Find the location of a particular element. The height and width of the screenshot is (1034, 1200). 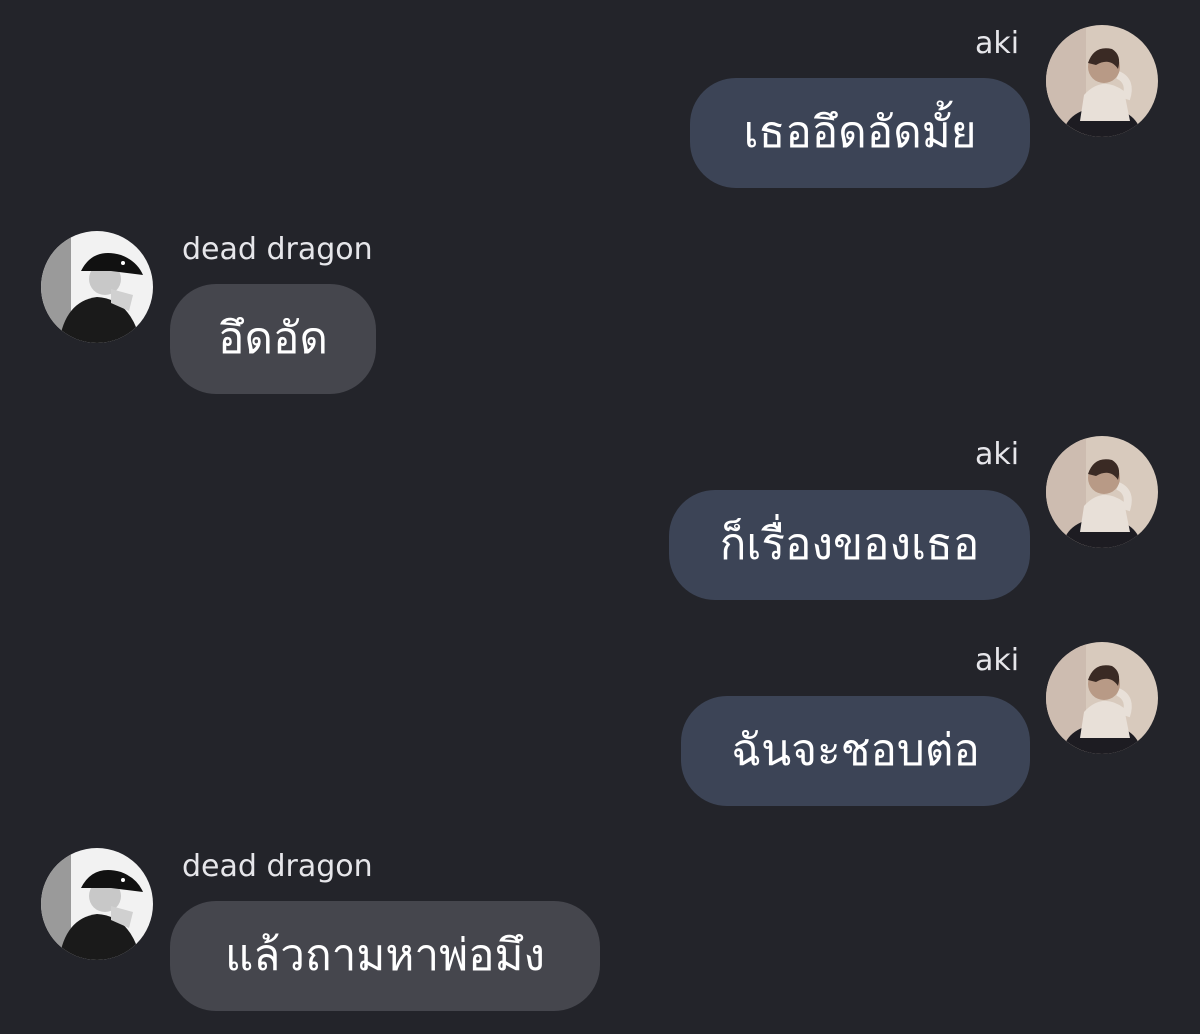

message-bubble: ก็เรื่องของเธอ is located at coordinates (849, 545).